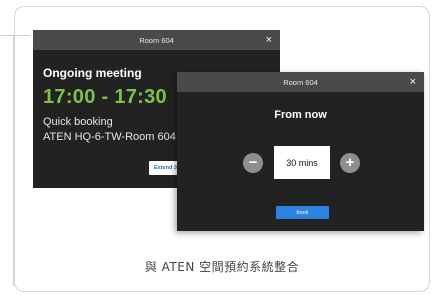  I want to click on decrease-duration-button: −, so click(253, 163).